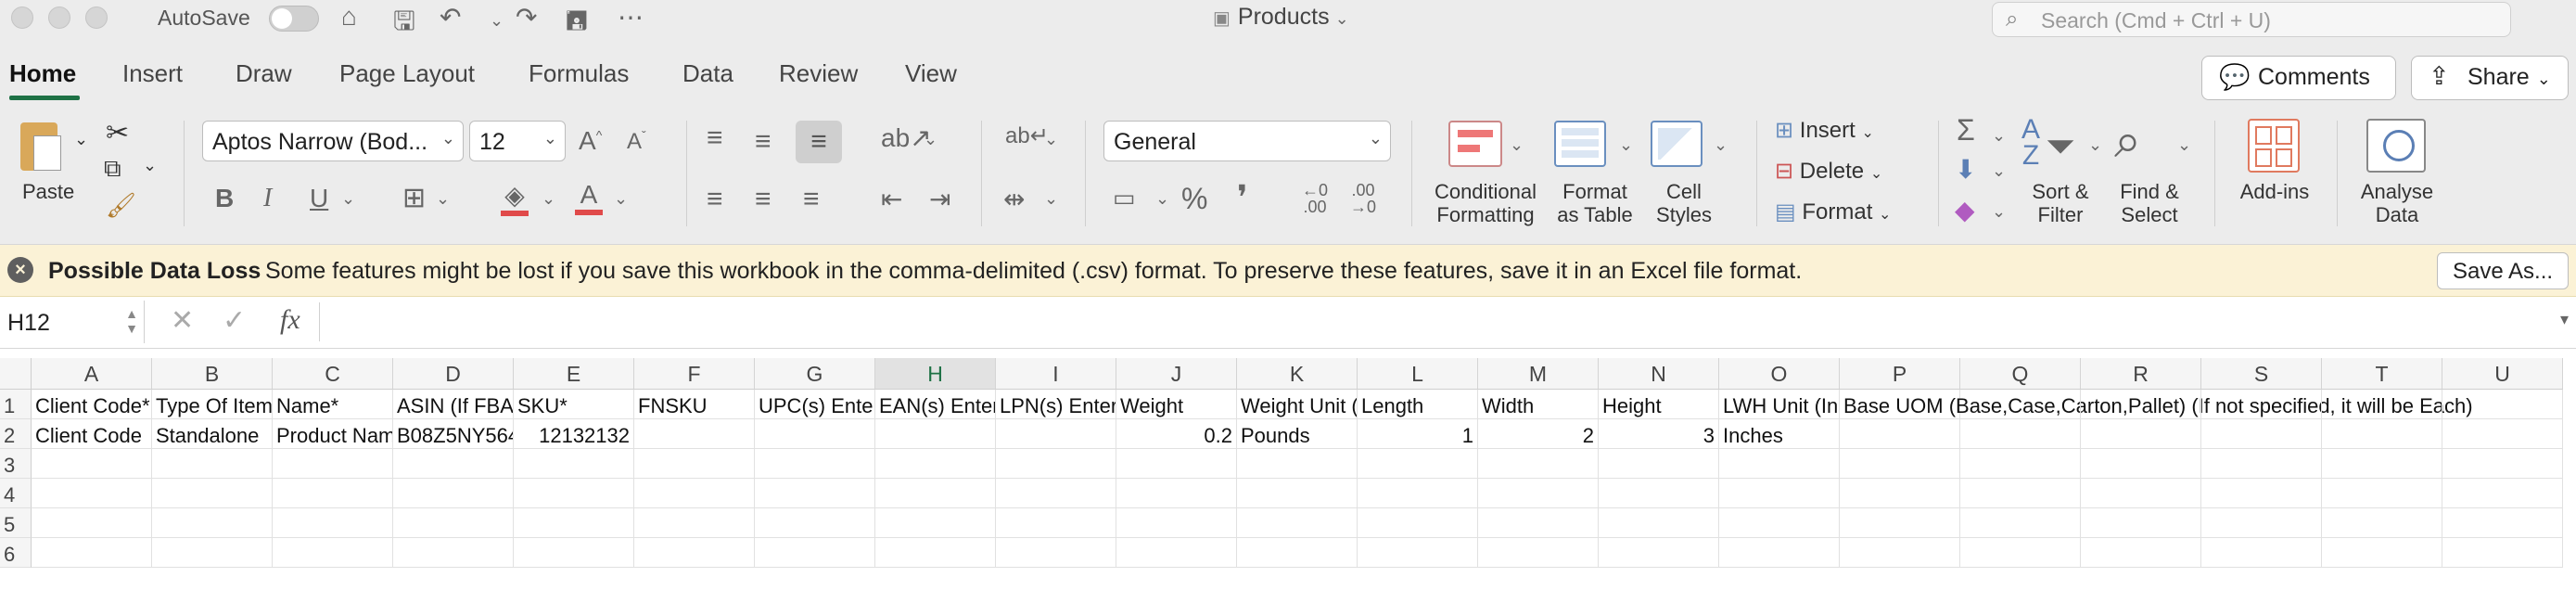  I want to click on format-as-table-icon, so click(1580, 144).